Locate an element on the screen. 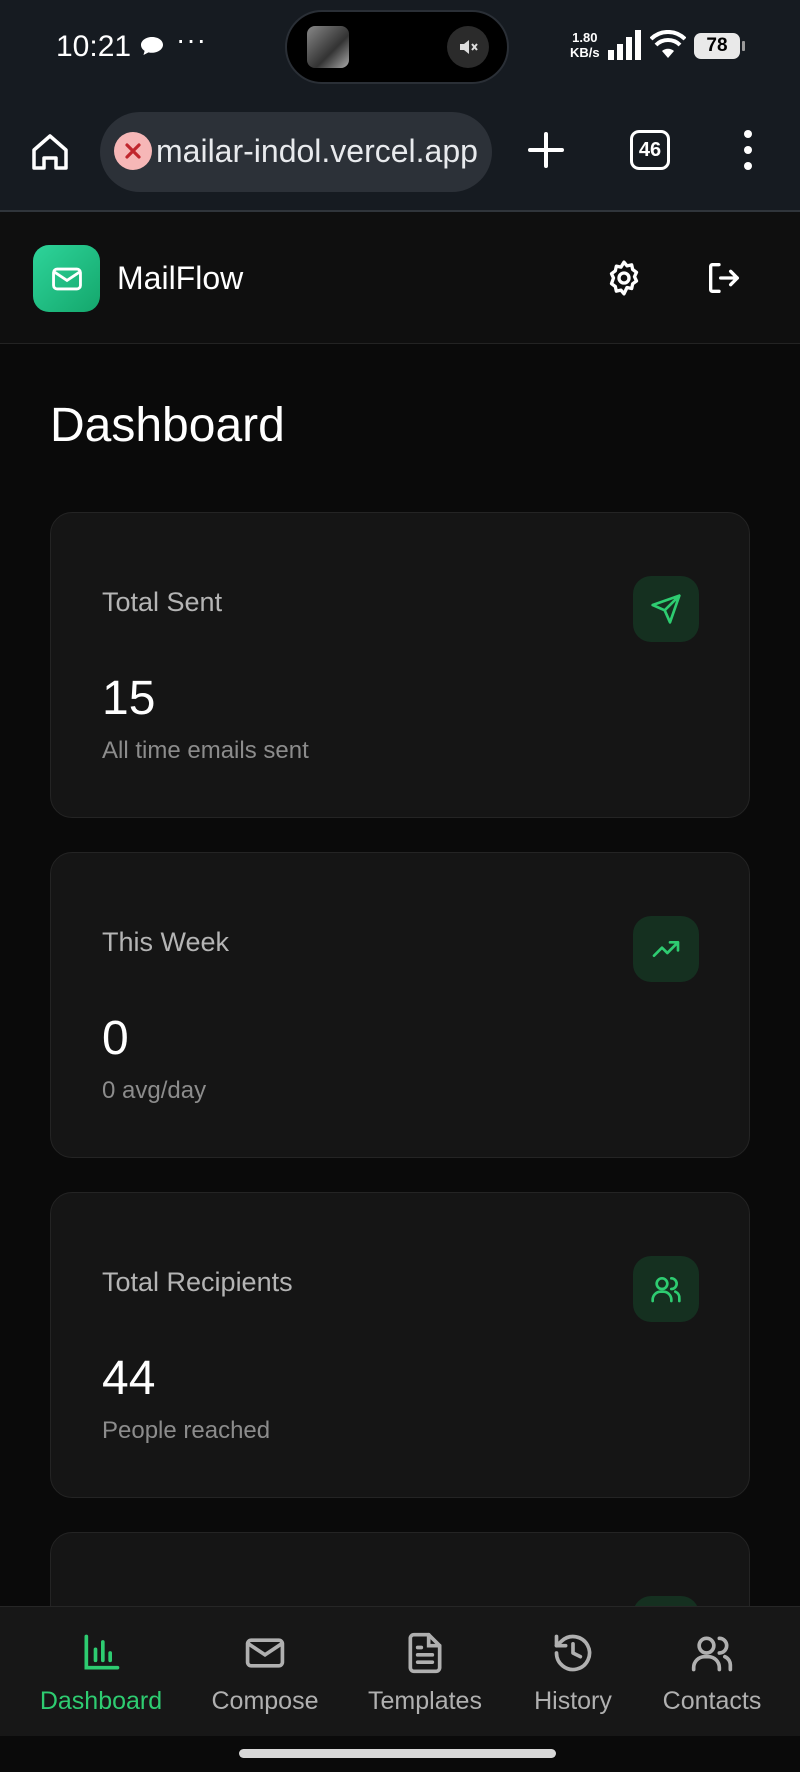  app-name: MailFlow is located at coordinates (180, 278).